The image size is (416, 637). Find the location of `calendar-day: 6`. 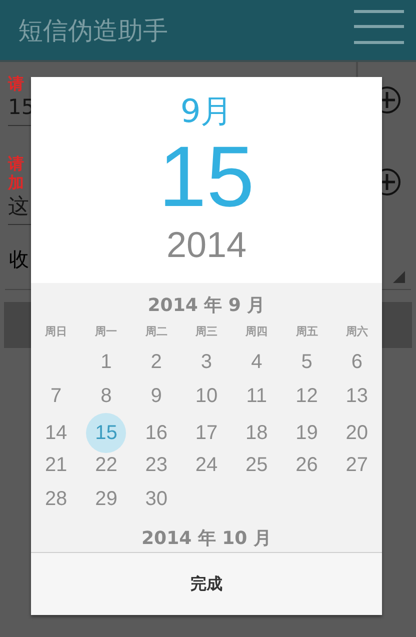

calendar-day: 6 is located at coordinates (356, 361).